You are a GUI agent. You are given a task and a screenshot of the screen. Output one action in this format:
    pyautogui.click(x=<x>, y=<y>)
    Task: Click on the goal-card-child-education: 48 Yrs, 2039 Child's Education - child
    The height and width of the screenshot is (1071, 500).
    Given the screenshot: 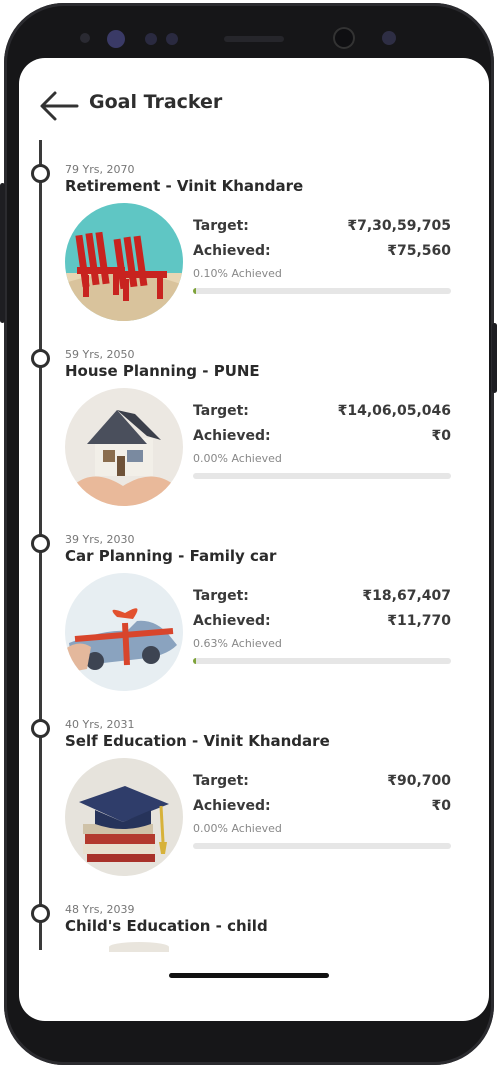 What is the action you would take?
    pyautogui.click(x=254, y=933)
    